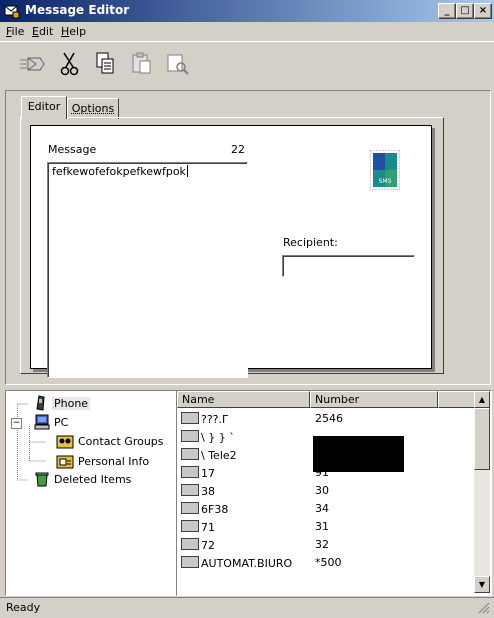 The height and width of the screenshot is (618, 494). I want to click on menu-bar: File Edit Help, so click(247, 31).